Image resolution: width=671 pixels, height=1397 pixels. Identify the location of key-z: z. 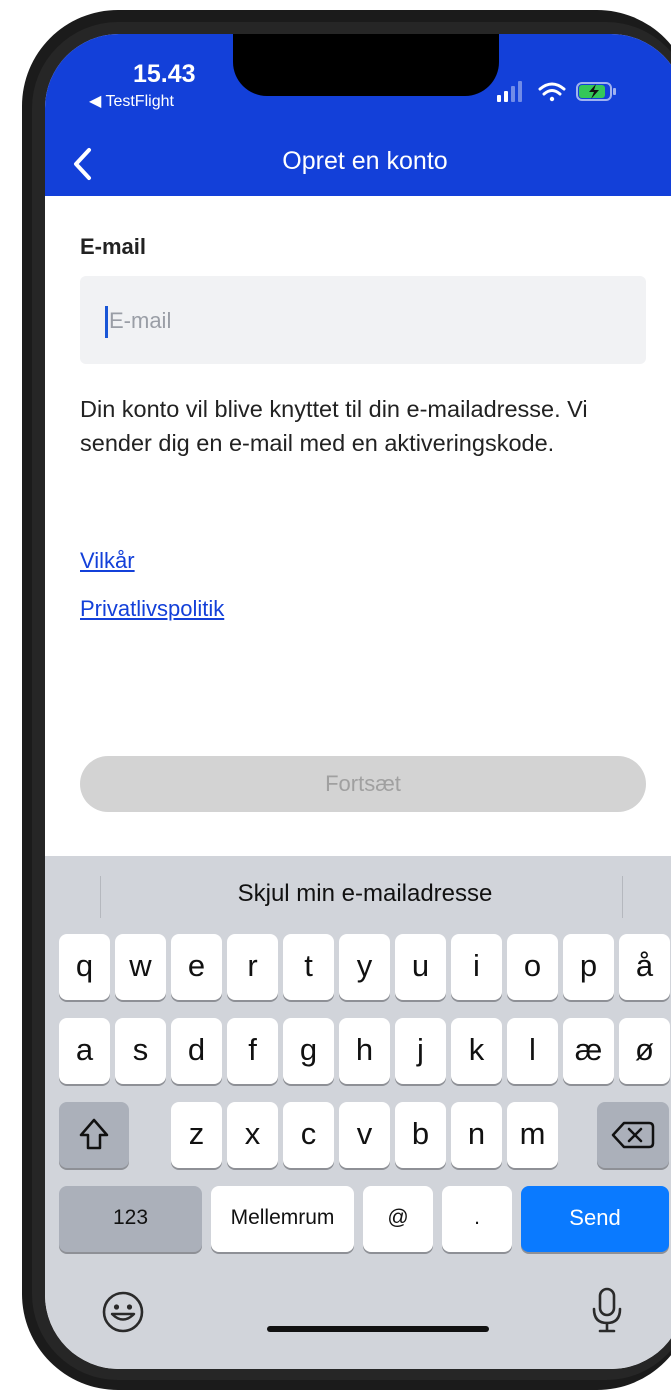
(196, 1135).